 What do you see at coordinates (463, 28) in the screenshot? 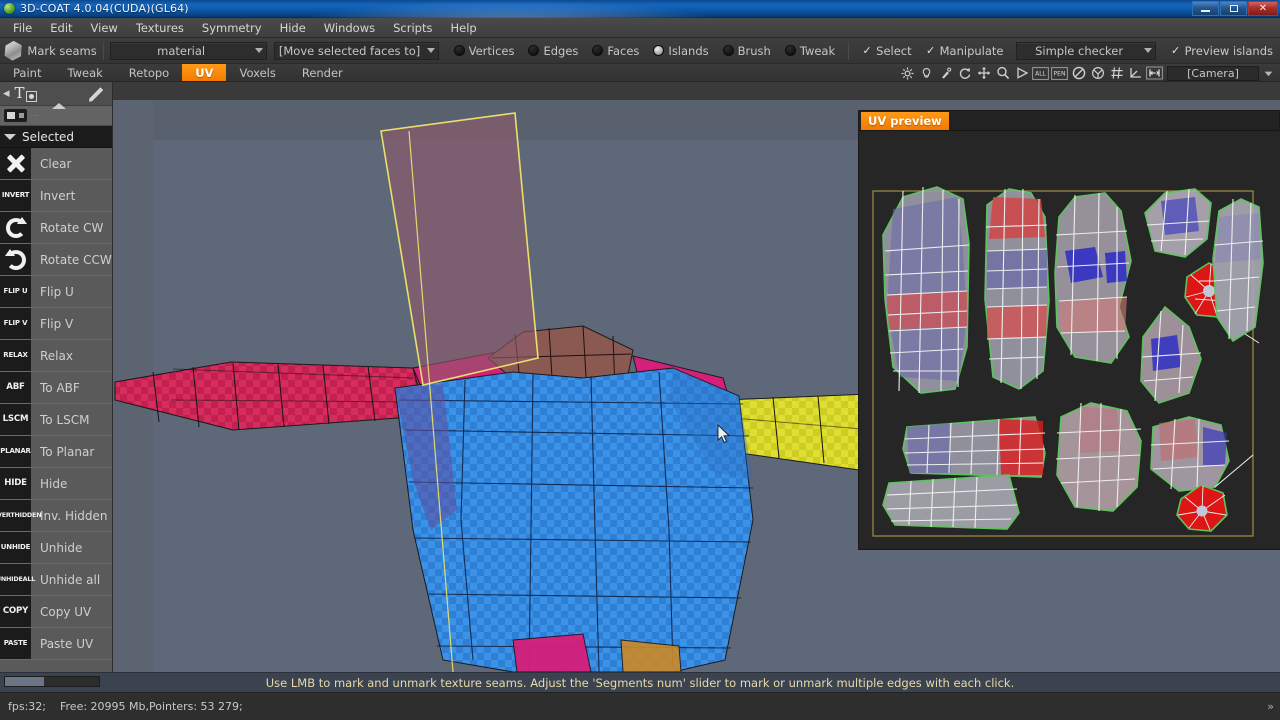
I see `menu-help: Help` at bounding box center [463, 28].